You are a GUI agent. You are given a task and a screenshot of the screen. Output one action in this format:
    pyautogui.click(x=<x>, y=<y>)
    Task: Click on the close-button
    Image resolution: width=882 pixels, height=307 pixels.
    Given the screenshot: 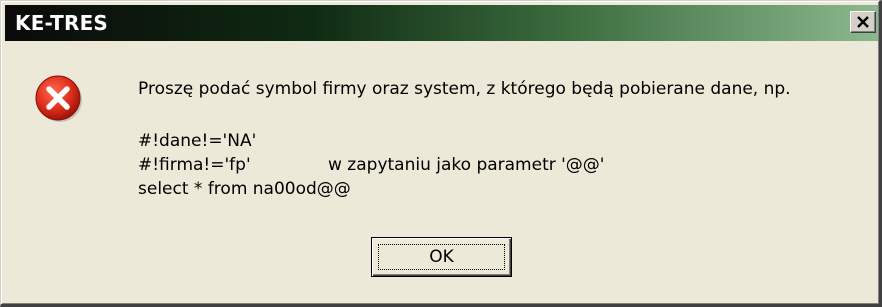 What is the action you would take?
    pyautogui.click(x=863, y=22)
    